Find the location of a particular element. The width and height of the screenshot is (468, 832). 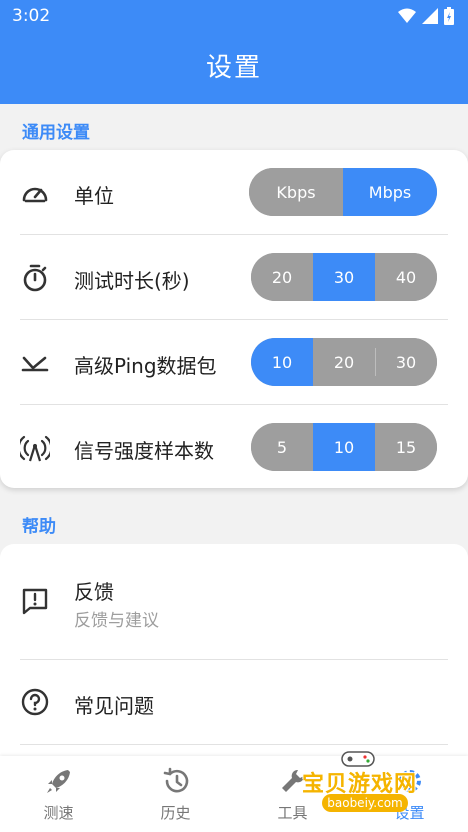

setting-label-signal: 信号强度样本数 is located at coordinates (144, 451).